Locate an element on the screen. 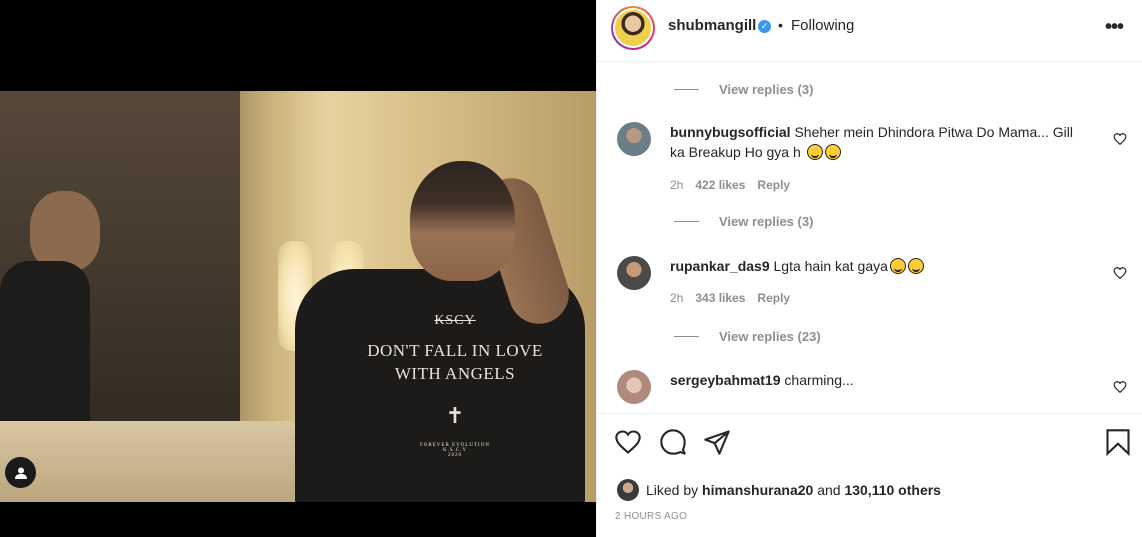  comment-bubble-icon is located at coordinates (673, 442).